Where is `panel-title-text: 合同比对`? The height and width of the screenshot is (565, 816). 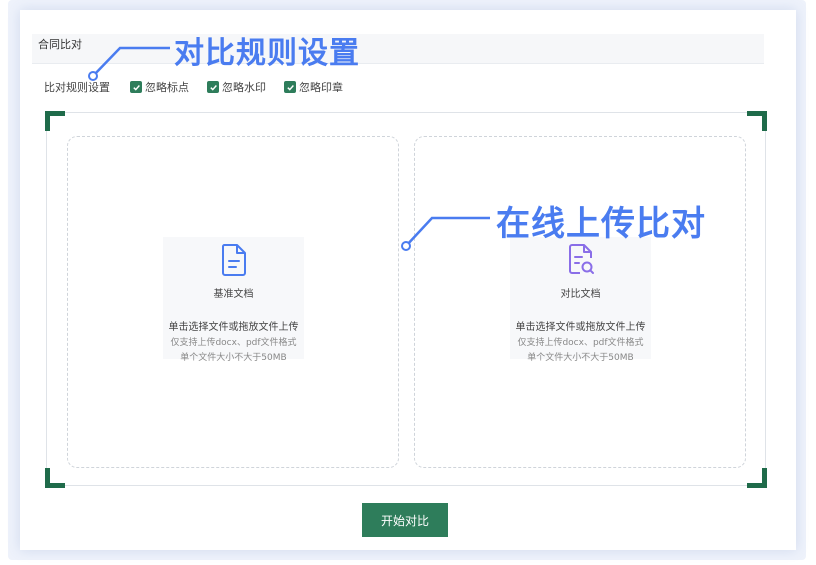 panel-title-text: 合同比对 is located at coordinates (60, 44).